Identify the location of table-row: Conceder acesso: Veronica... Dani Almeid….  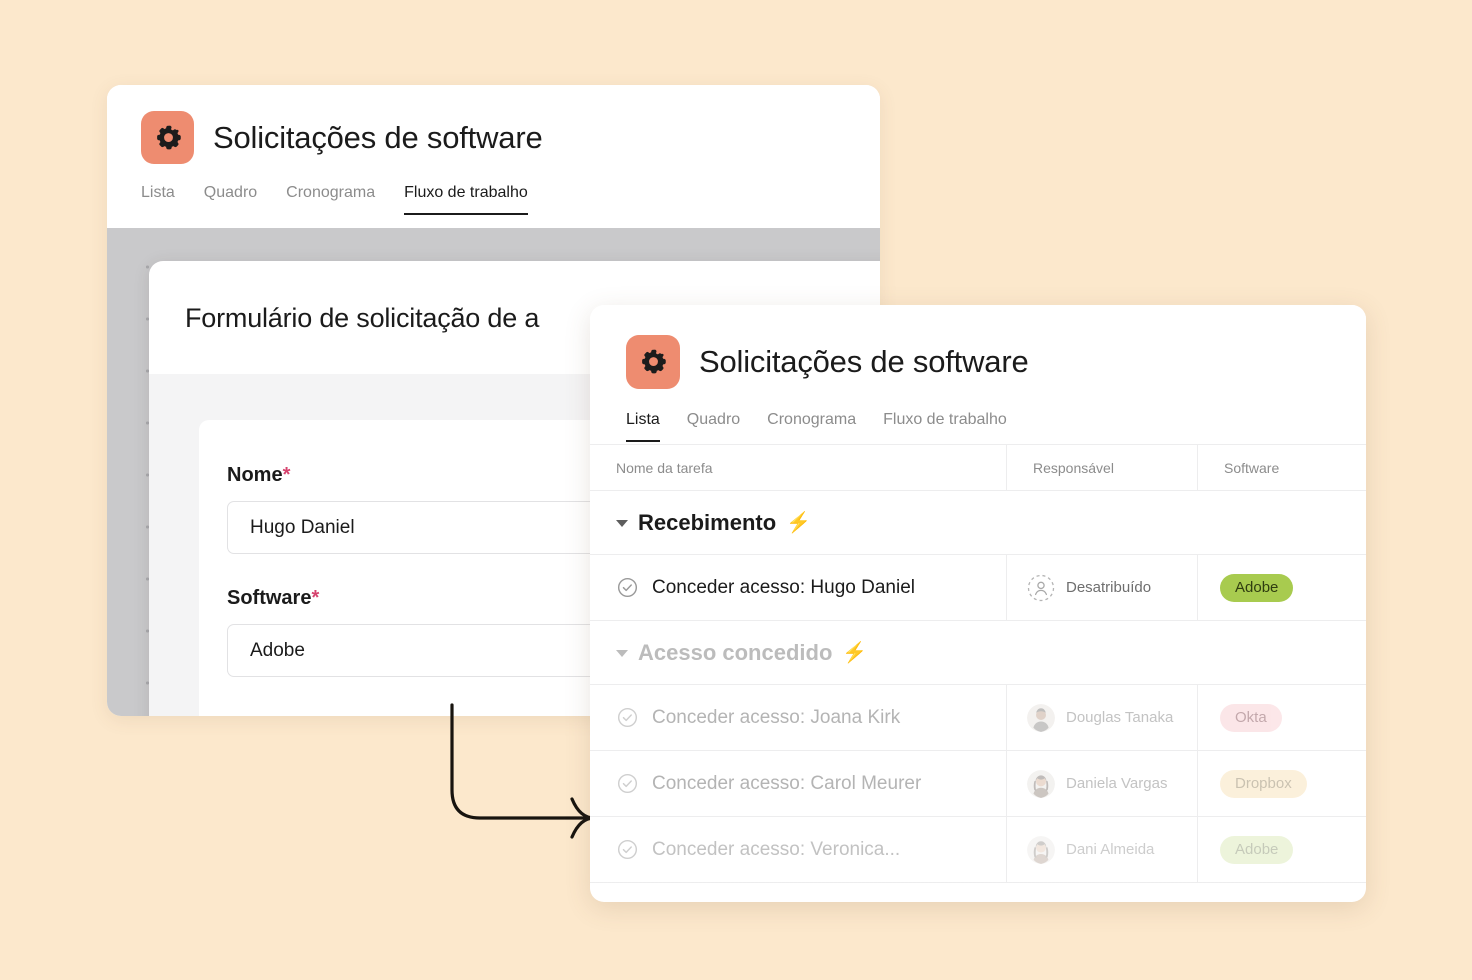
(978, 850).